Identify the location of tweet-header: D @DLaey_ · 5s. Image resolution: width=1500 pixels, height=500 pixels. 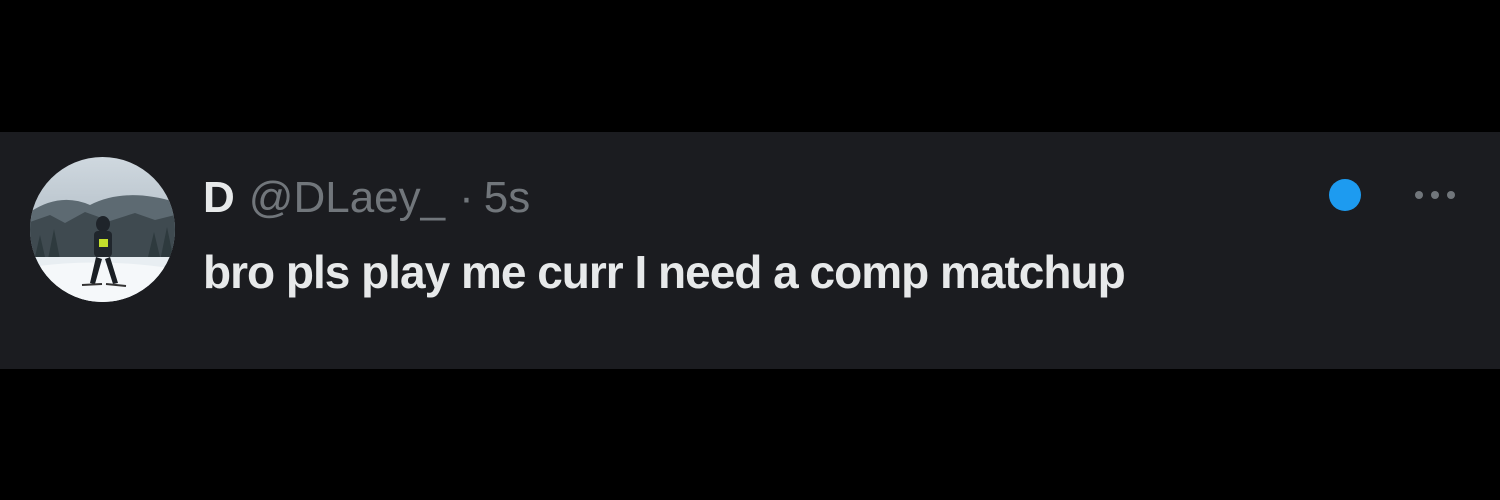
(366, 198).